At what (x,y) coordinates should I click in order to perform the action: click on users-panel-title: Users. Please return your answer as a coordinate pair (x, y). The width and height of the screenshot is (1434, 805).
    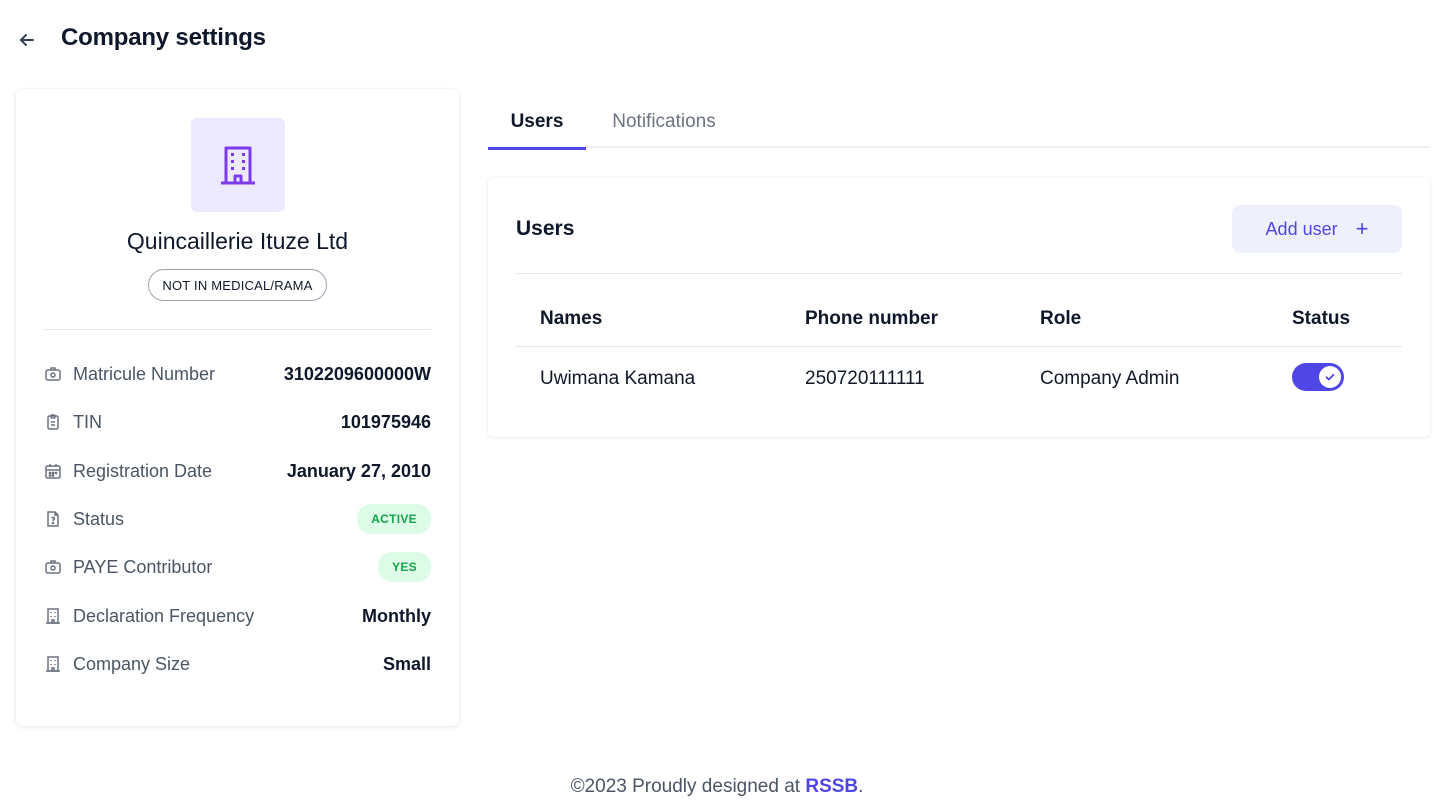
    Looking at the image, I should click on (545, 228).